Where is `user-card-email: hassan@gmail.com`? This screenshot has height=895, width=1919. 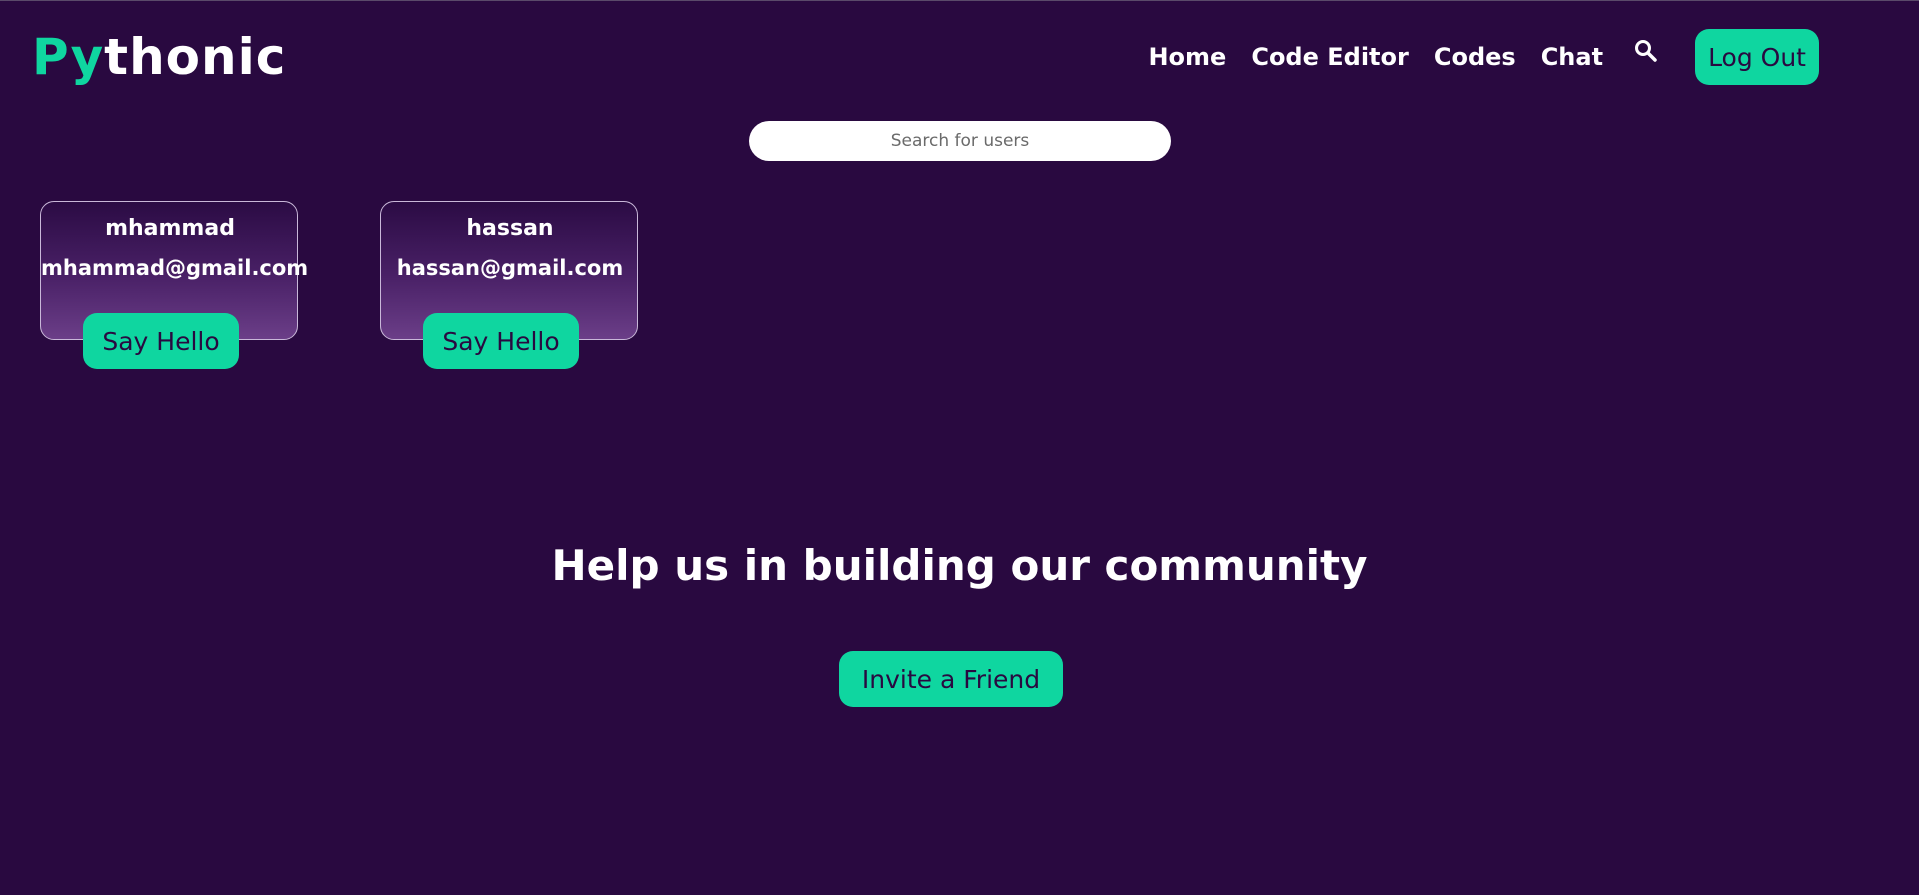
user-card-email: hassan@gmail.com is located at coordinates (510, 268).